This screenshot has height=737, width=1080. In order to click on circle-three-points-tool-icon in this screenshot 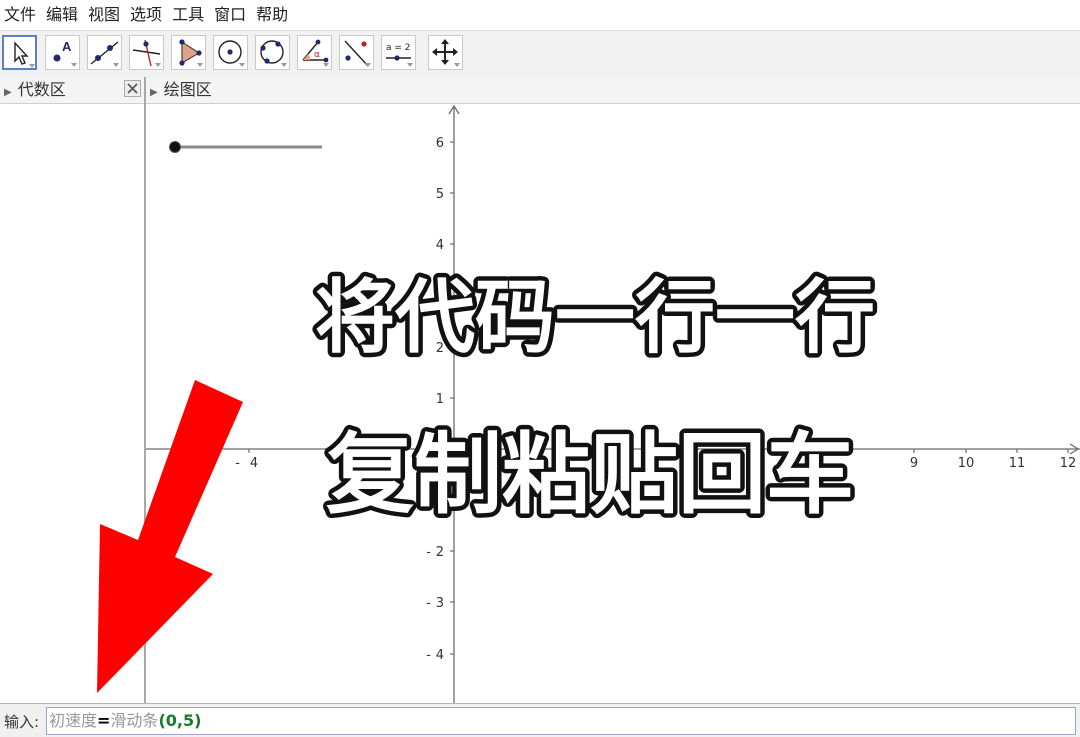, I will do `click(273, 53)`.